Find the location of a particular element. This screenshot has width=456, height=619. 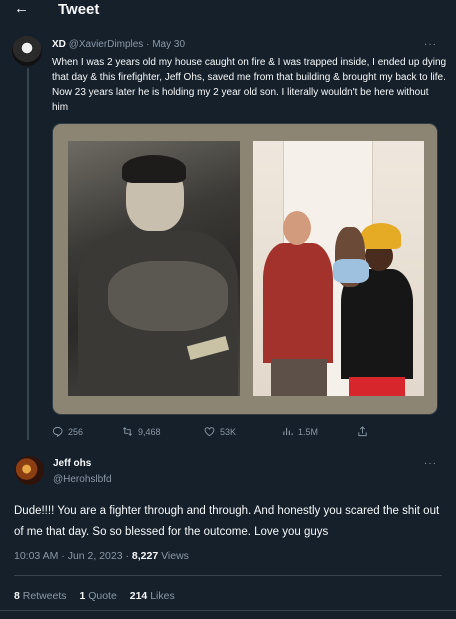

views-label: Views is located at coordinates (173, 556).